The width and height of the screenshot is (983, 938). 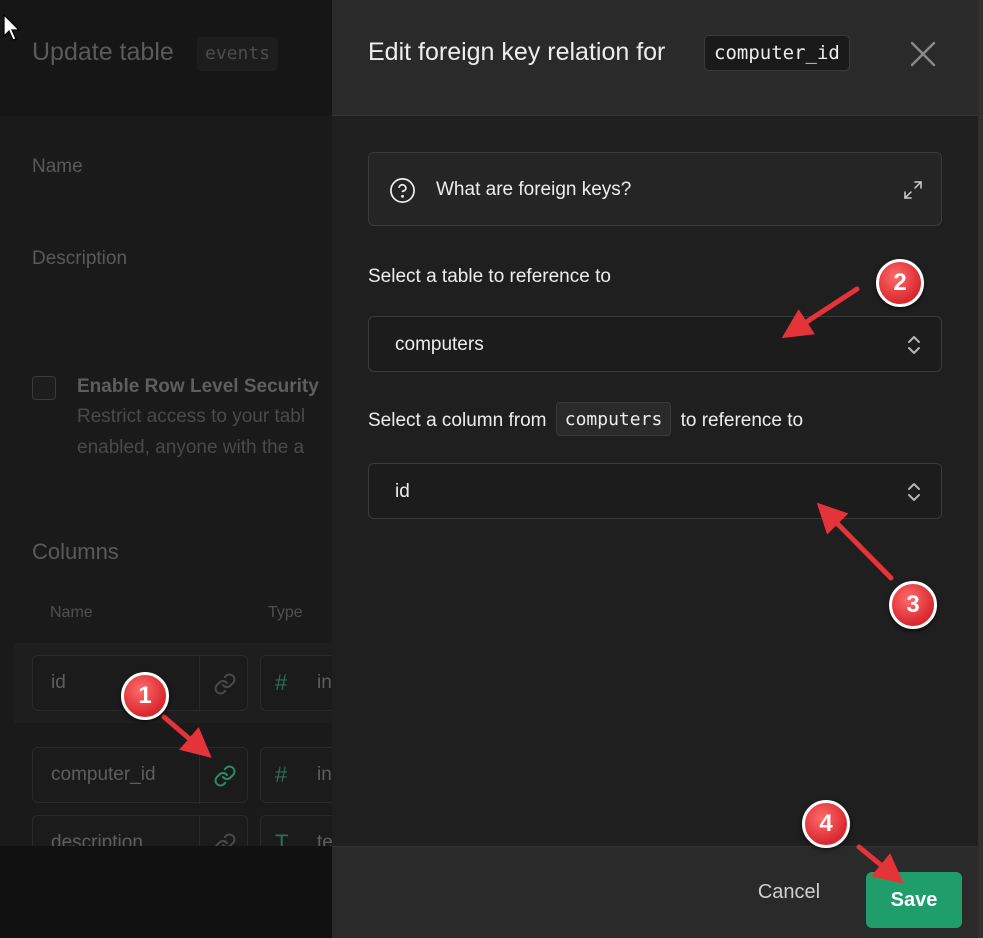 What do you see at coordinates (75, 551) in the screenshot?
I see `columns-title: Columns` at bounding box center [75, 551].